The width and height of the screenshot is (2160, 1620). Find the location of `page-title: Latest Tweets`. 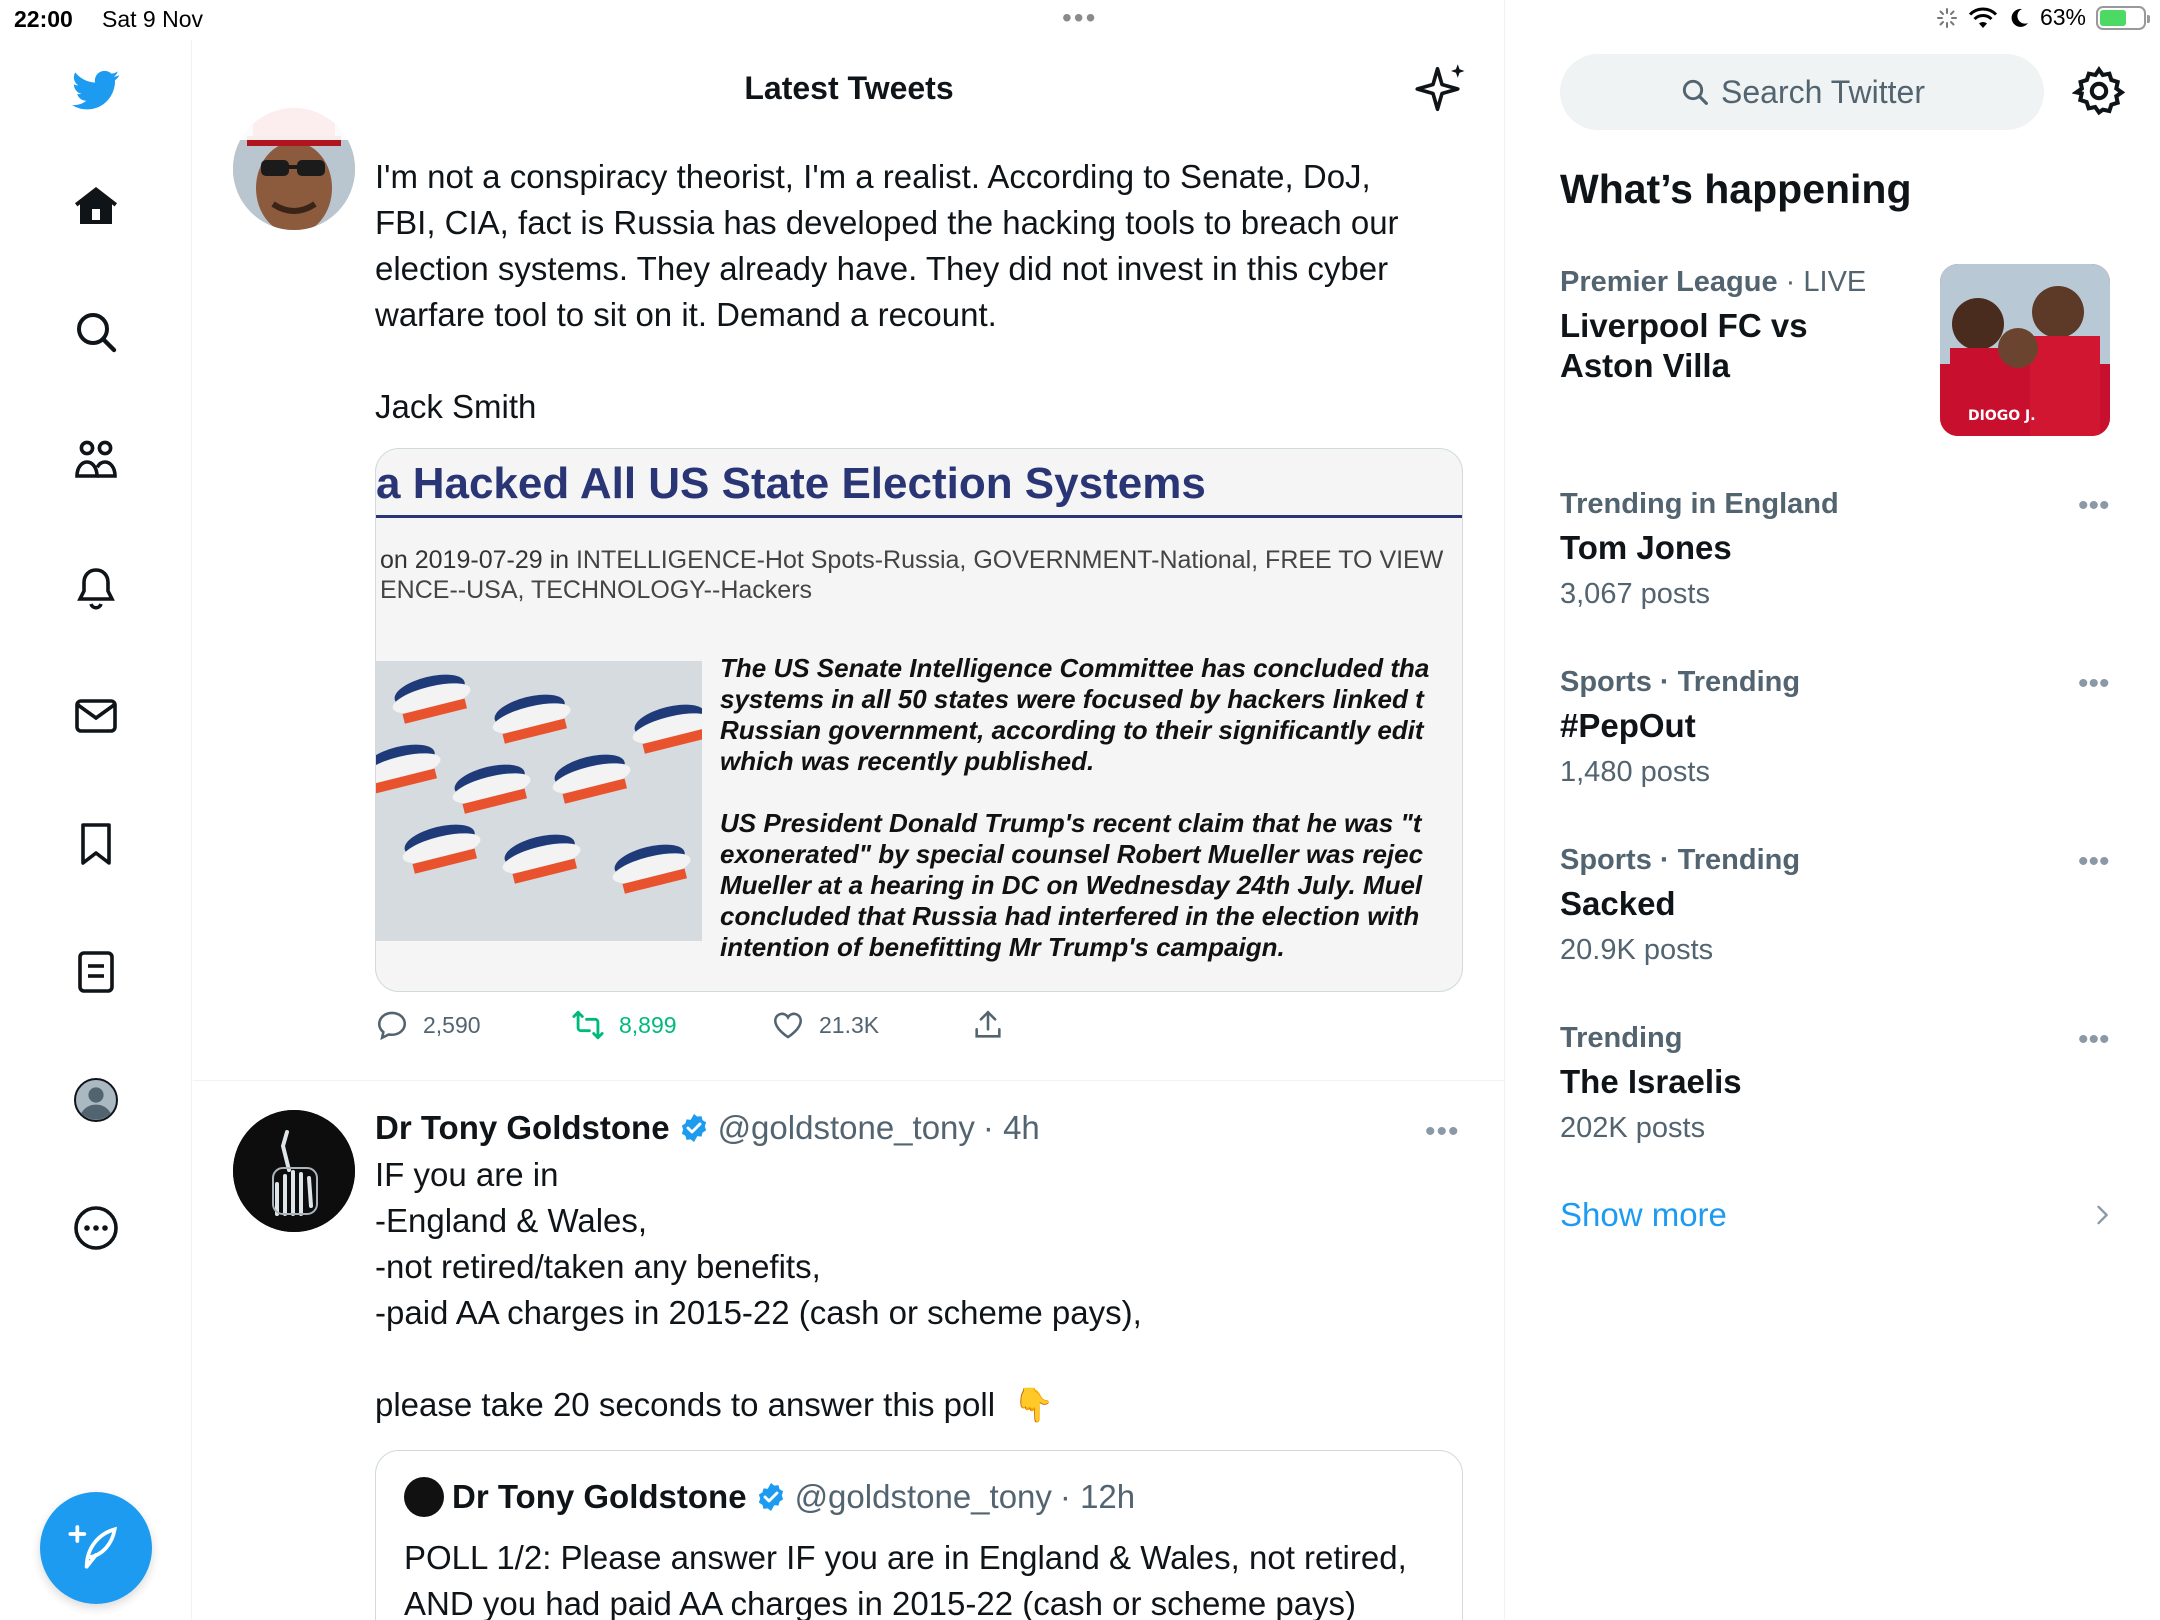

page-title: Latest Tweets is located at coordinates (849, 88).